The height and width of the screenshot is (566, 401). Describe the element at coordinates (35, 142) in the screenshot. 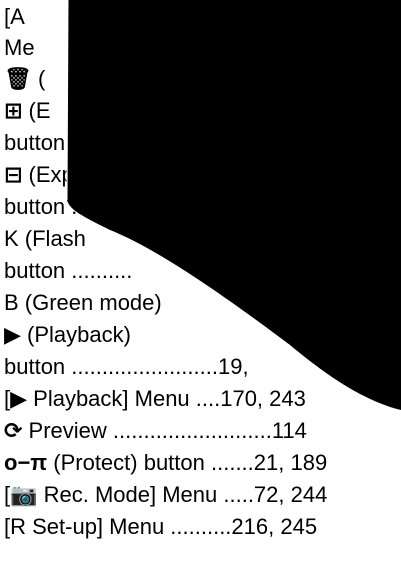

I see `index-line-text: button` at that location.